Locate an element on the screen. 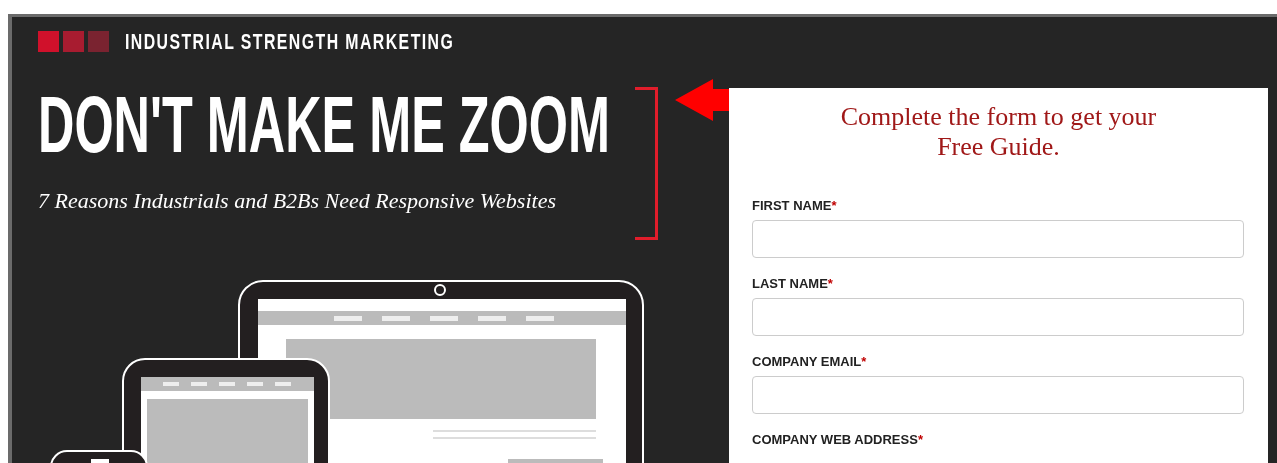  hero-subtitle: 7 Reasons Industrials and B2Bs Need Responsive Websites is located at coordinates (297, 201).